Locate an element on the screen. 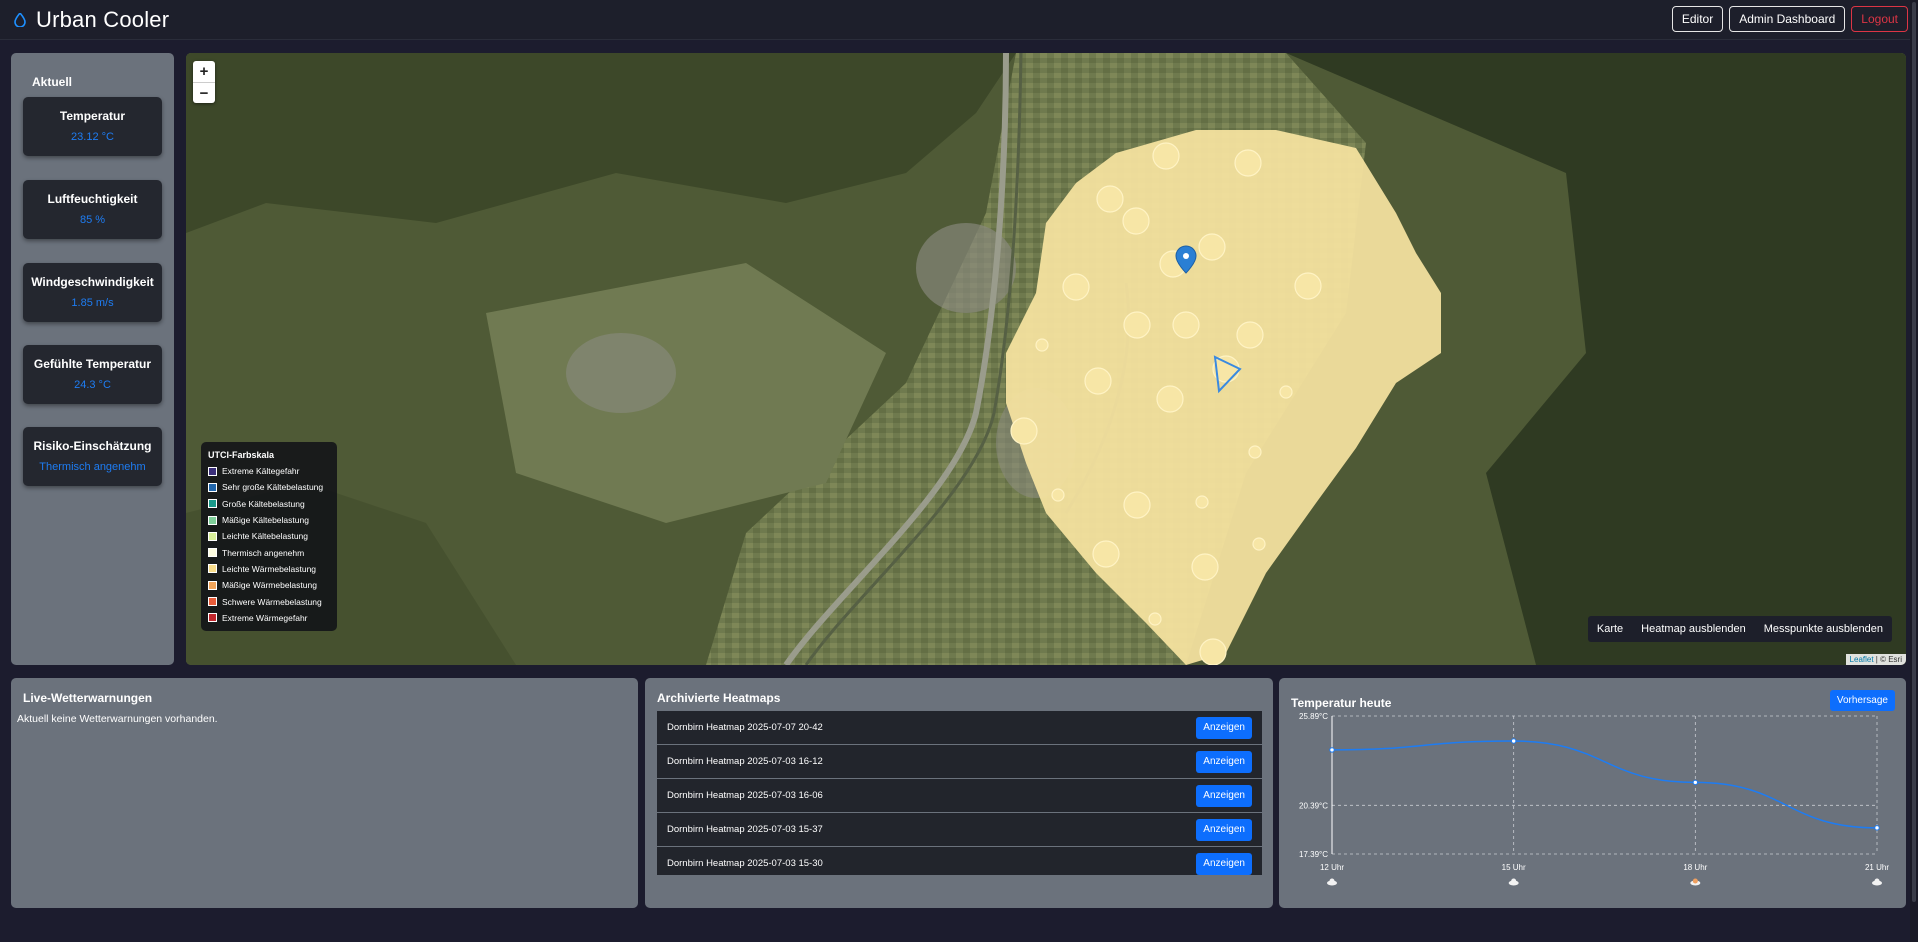 This screenshot has width=1918, height=942. brand: Urban Cooler is located at coordinates (91, 20).